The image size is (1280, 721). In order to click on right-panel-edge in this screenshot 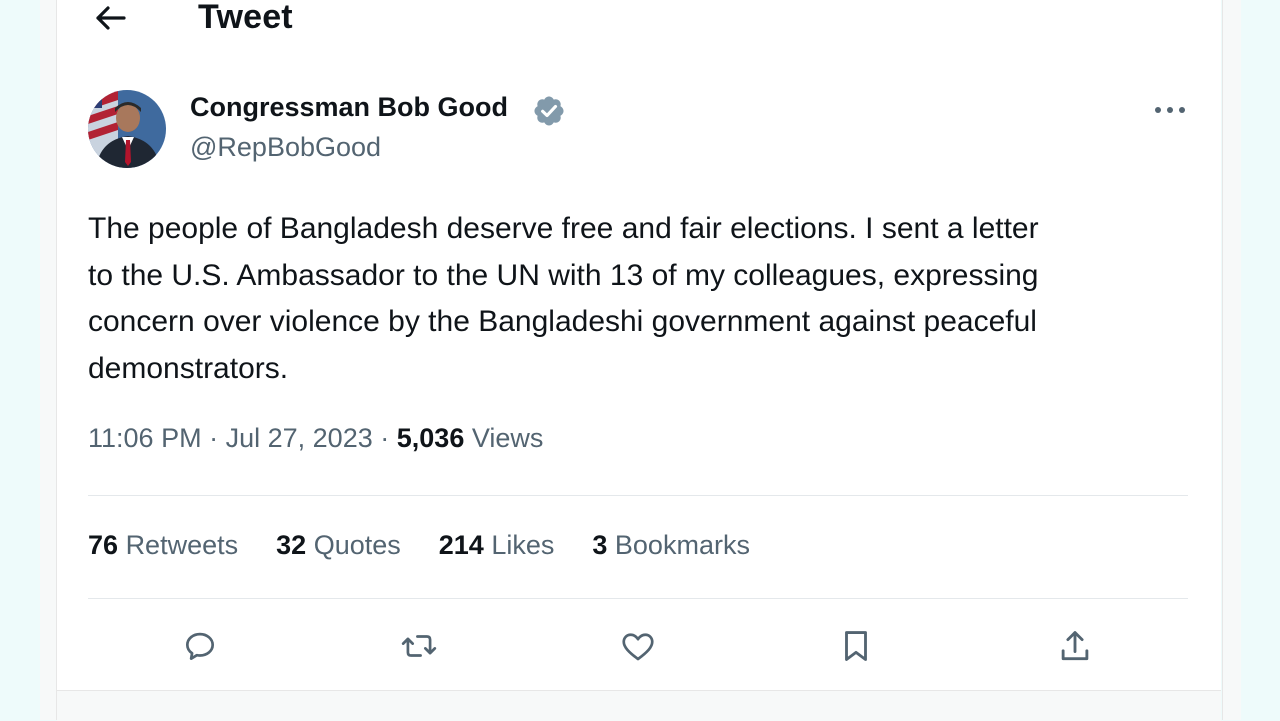, I will do `click(1231, 360)`.